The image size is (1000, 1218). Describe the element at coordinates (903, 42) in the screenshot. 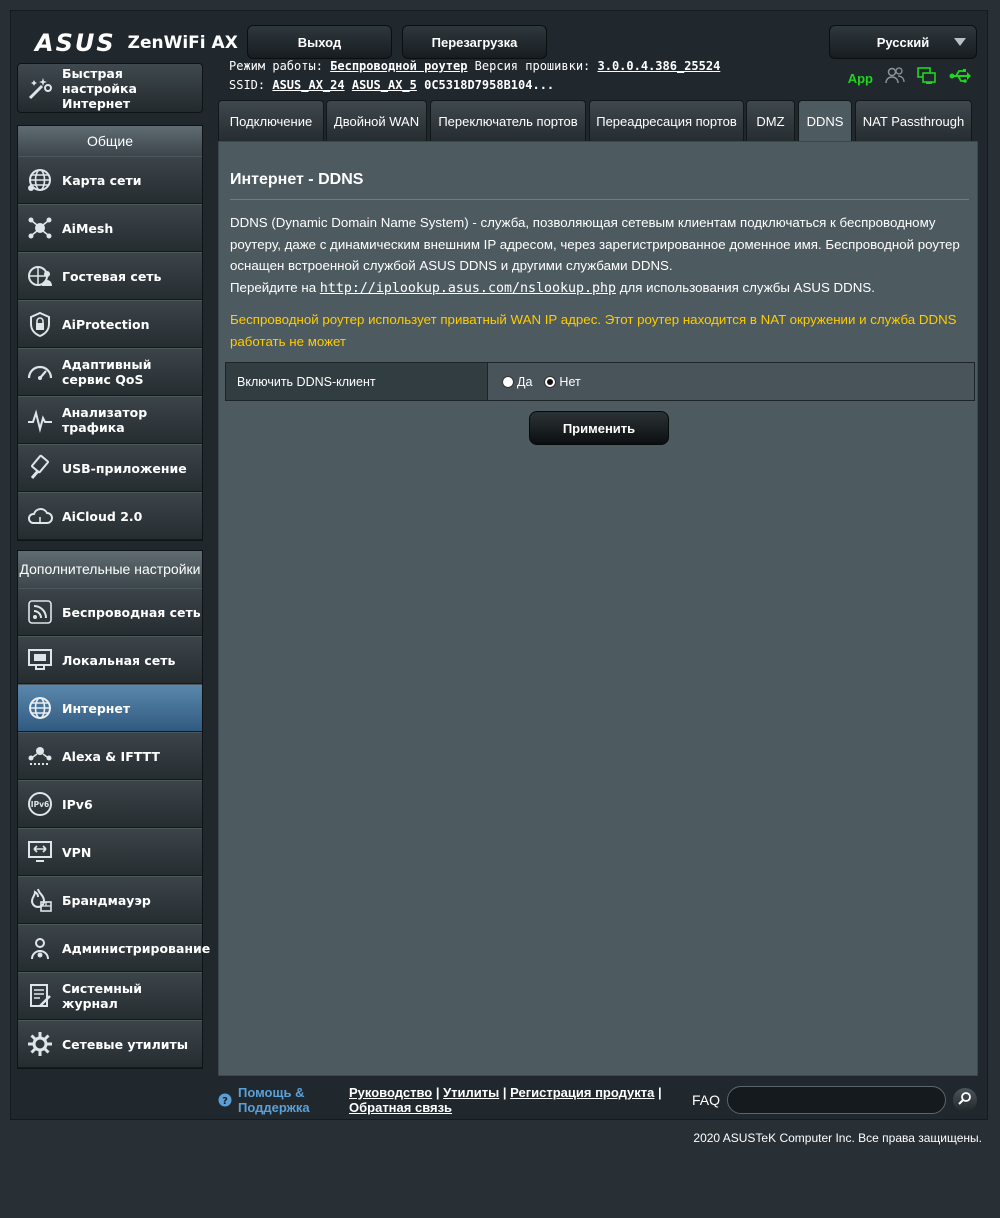

I see `language-select: Русский` at that location.